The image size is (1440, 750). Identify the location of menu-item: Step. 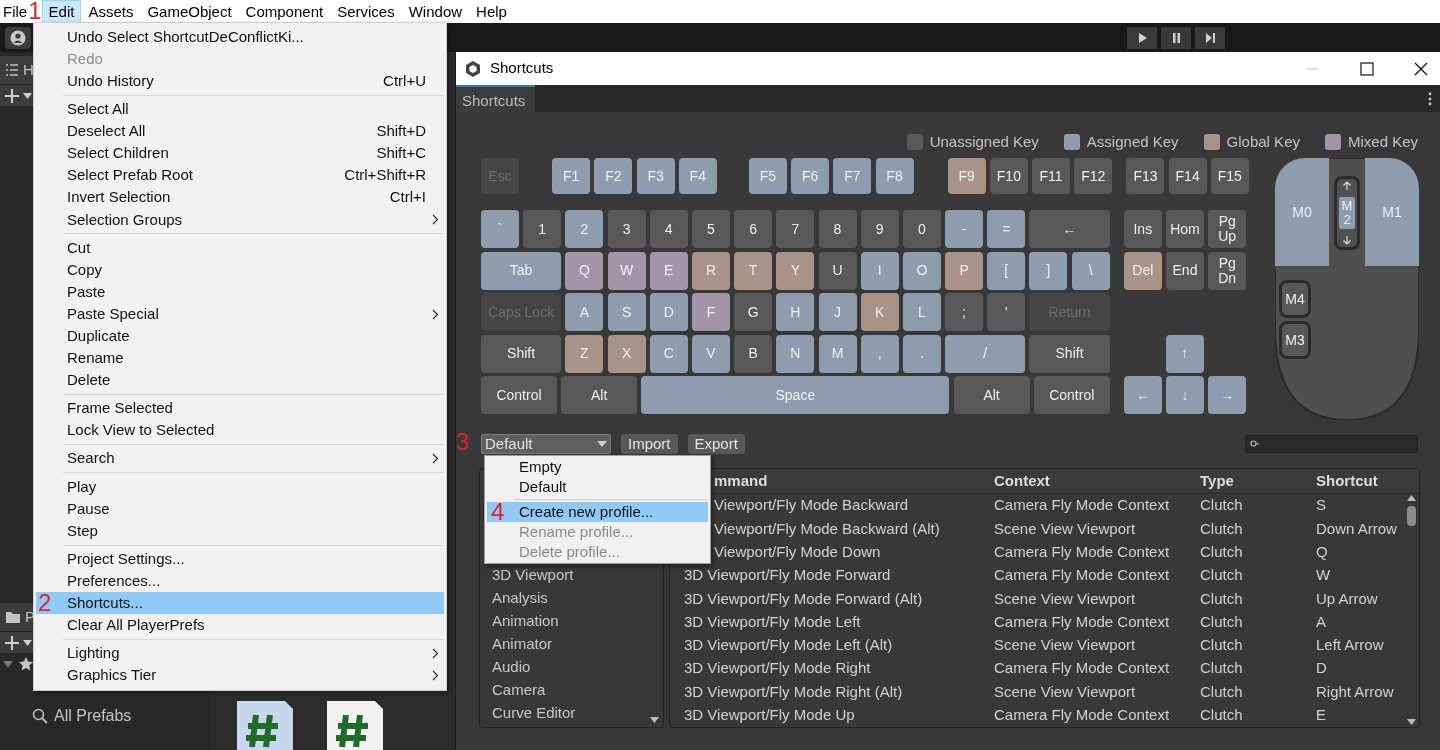
(240, 531).